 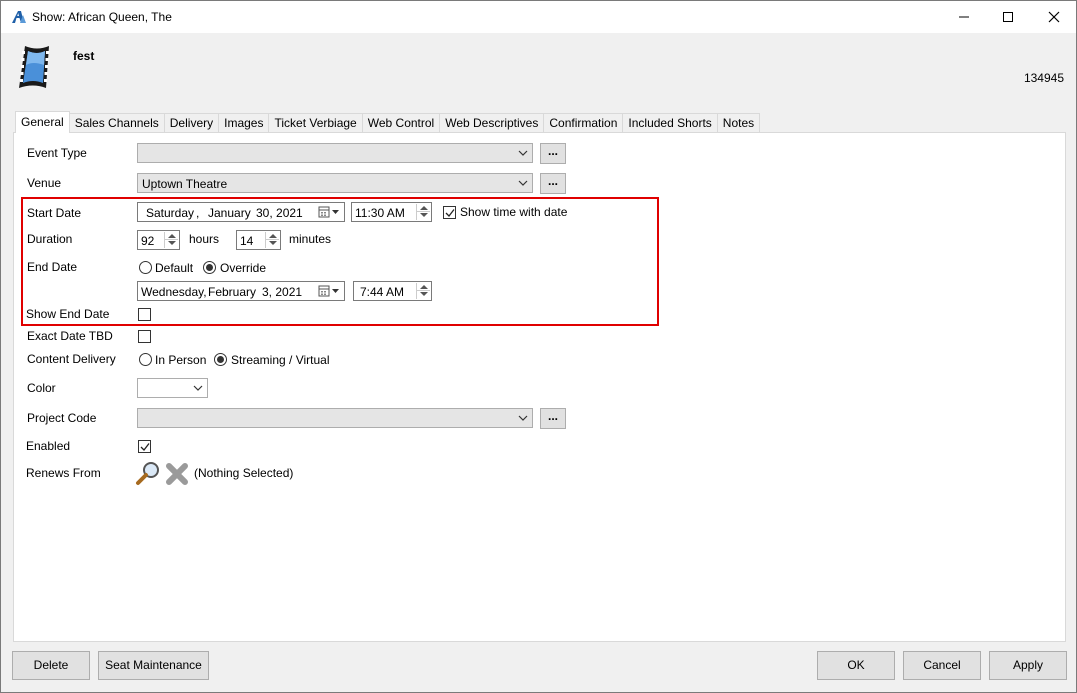 What do you see at coordinates (172, 388) in the screenshot?
I see `color-dropdown` at bounding box center [172, 388].